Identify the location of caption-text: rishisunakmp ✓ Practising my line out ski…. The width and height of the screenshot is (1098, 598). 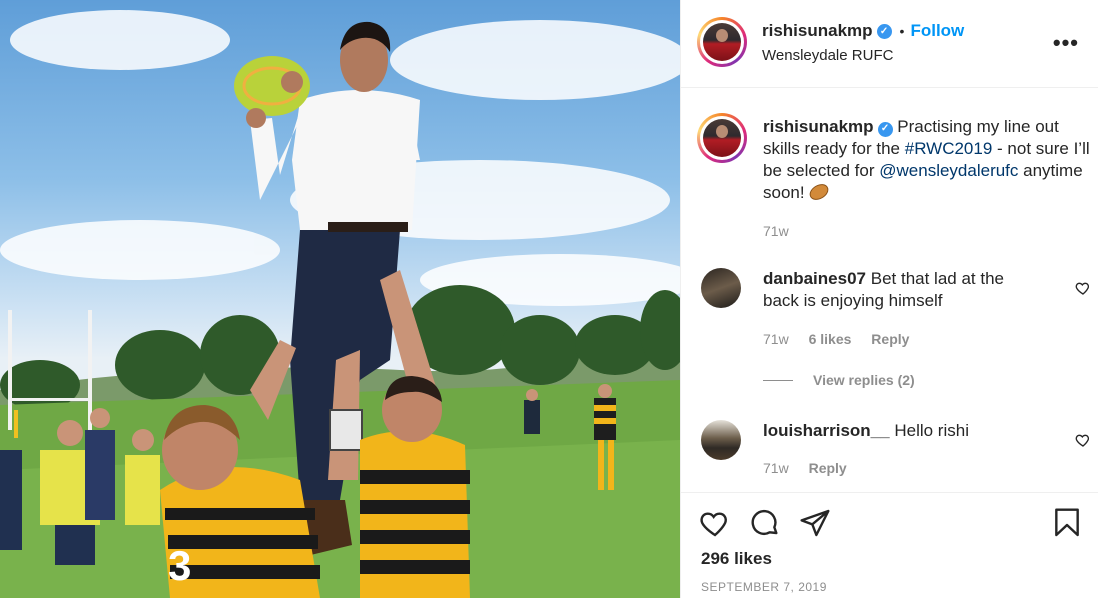
(928, 160).